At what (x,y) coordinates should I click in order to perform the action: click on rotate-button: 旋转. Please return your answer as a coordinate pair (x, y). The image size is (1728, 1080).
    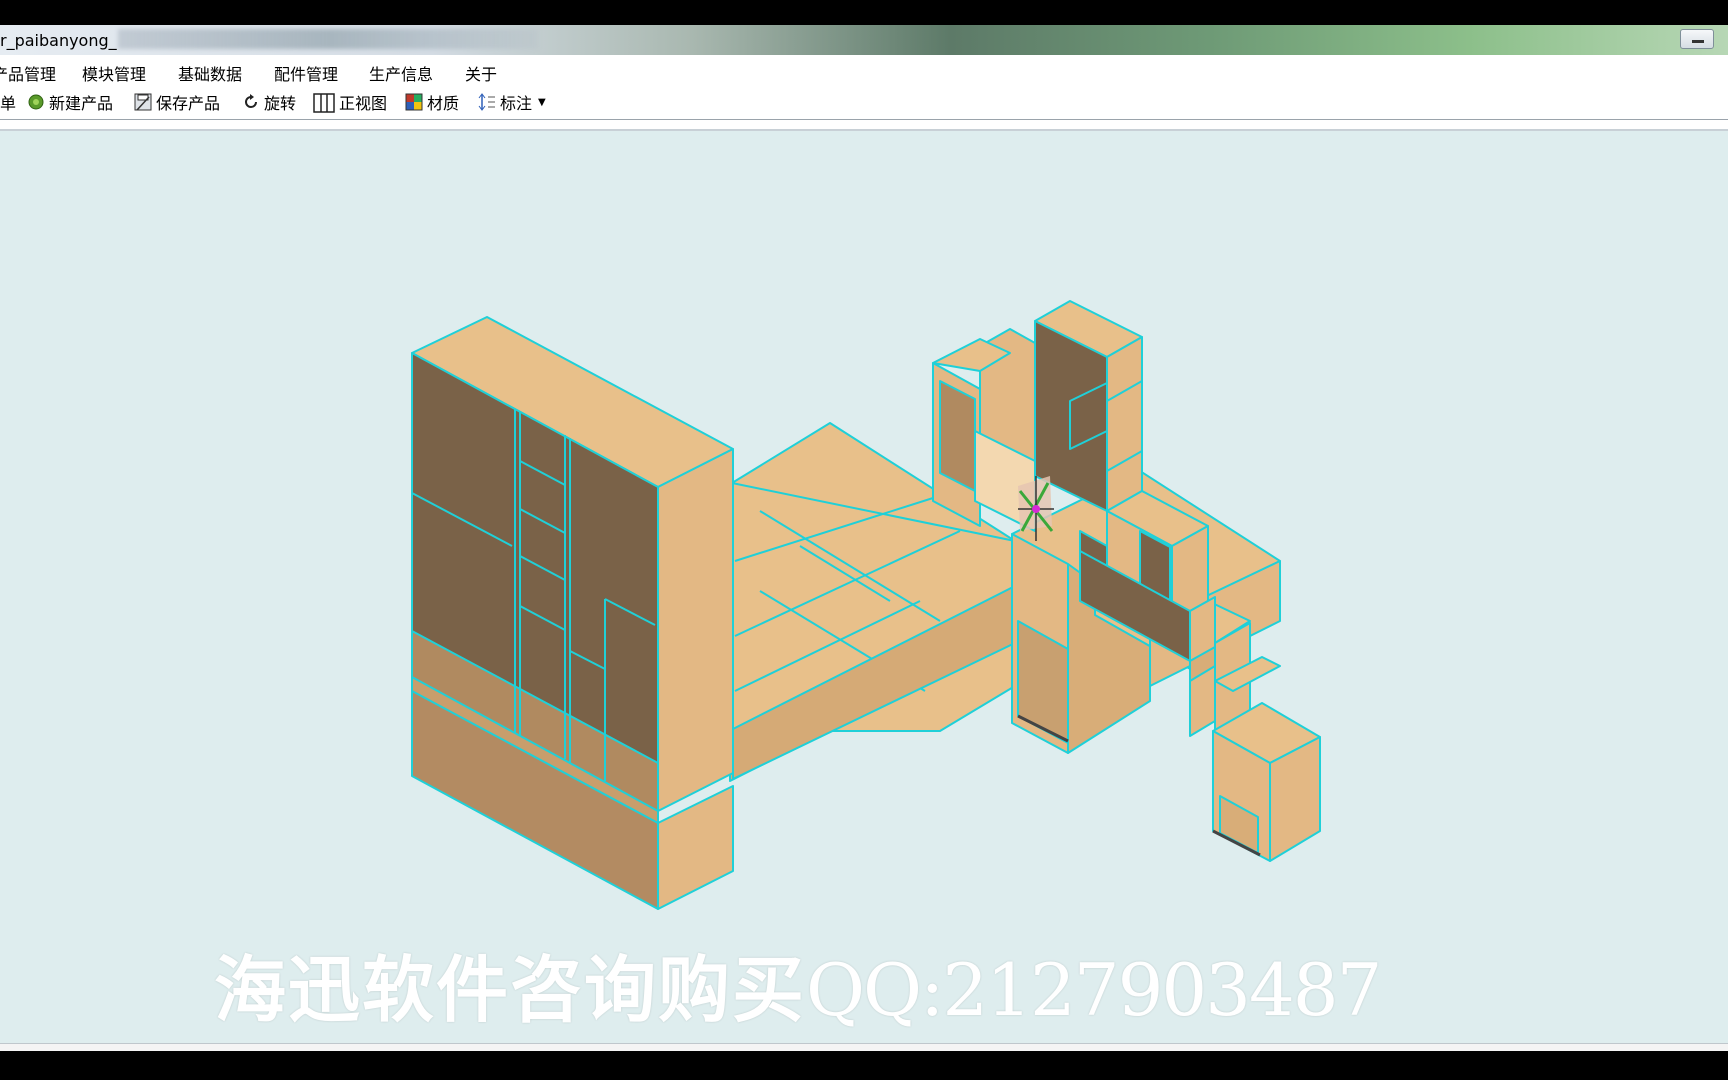
    Looking at the image, I should click on (269, 102).